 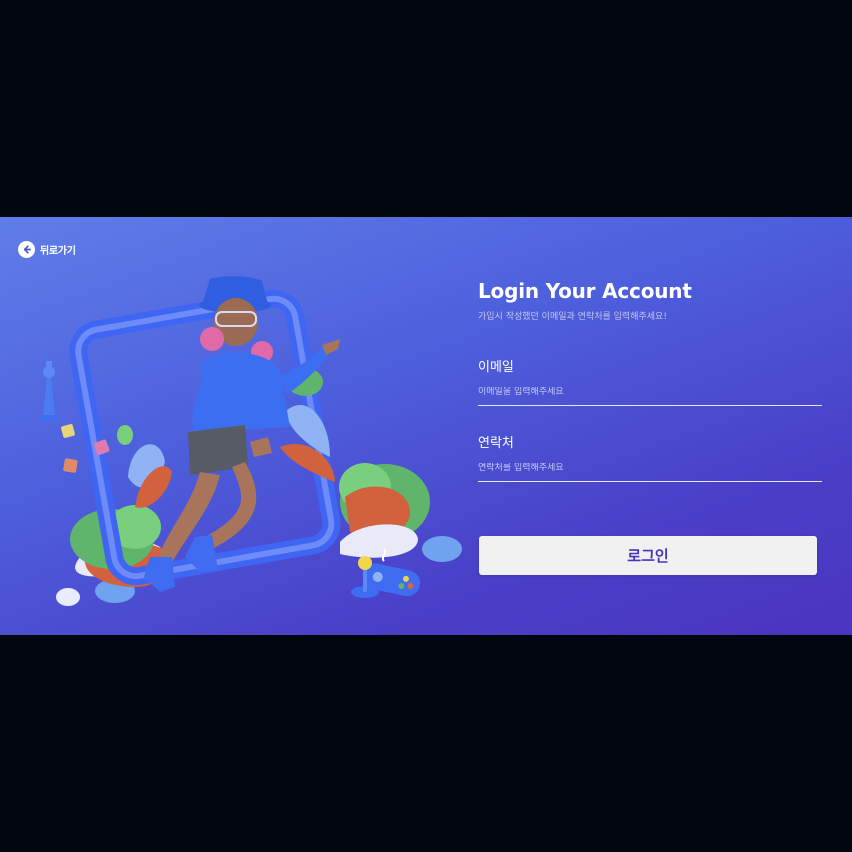 I want to click on email-field-group: 이메일, so click(x=650, y=381).